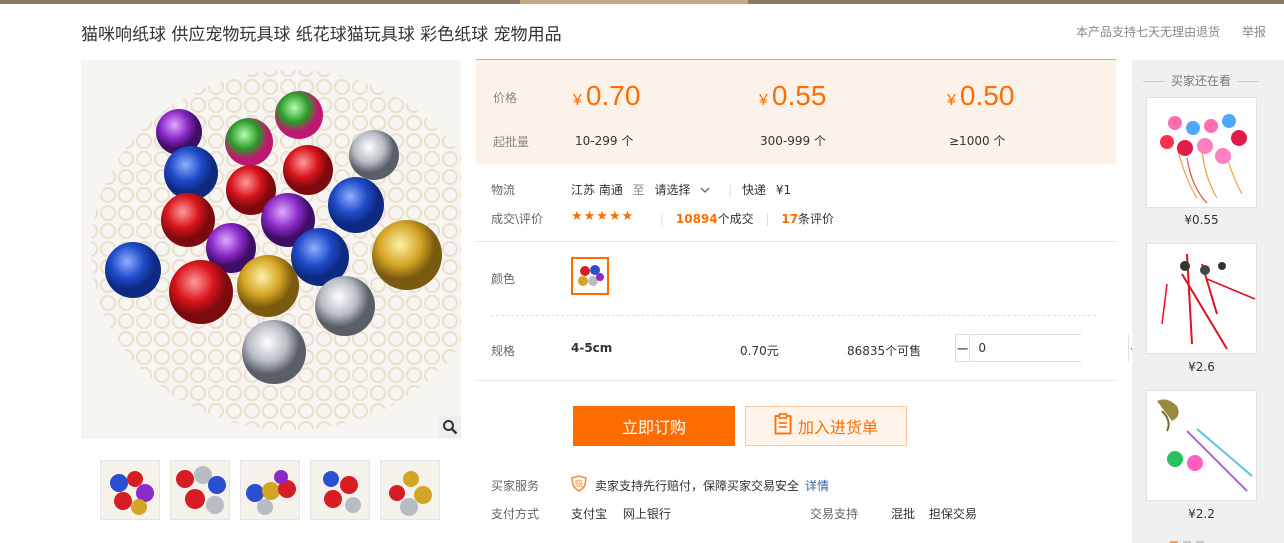 The height and width of the screenshot is (543, 1284). Describe the element at coordinates (834, 514) in the screenshot. I see `trade-support-label: 交易支持` at that location.